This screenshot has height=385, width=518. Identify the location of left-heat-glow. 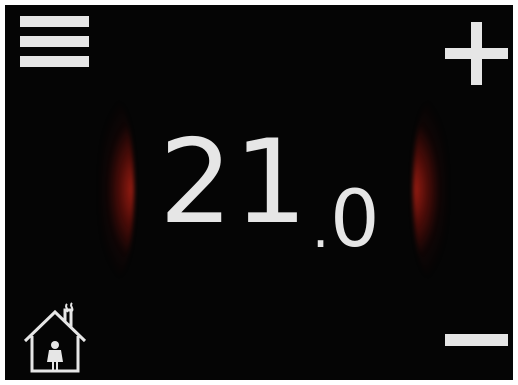
(117, 189).